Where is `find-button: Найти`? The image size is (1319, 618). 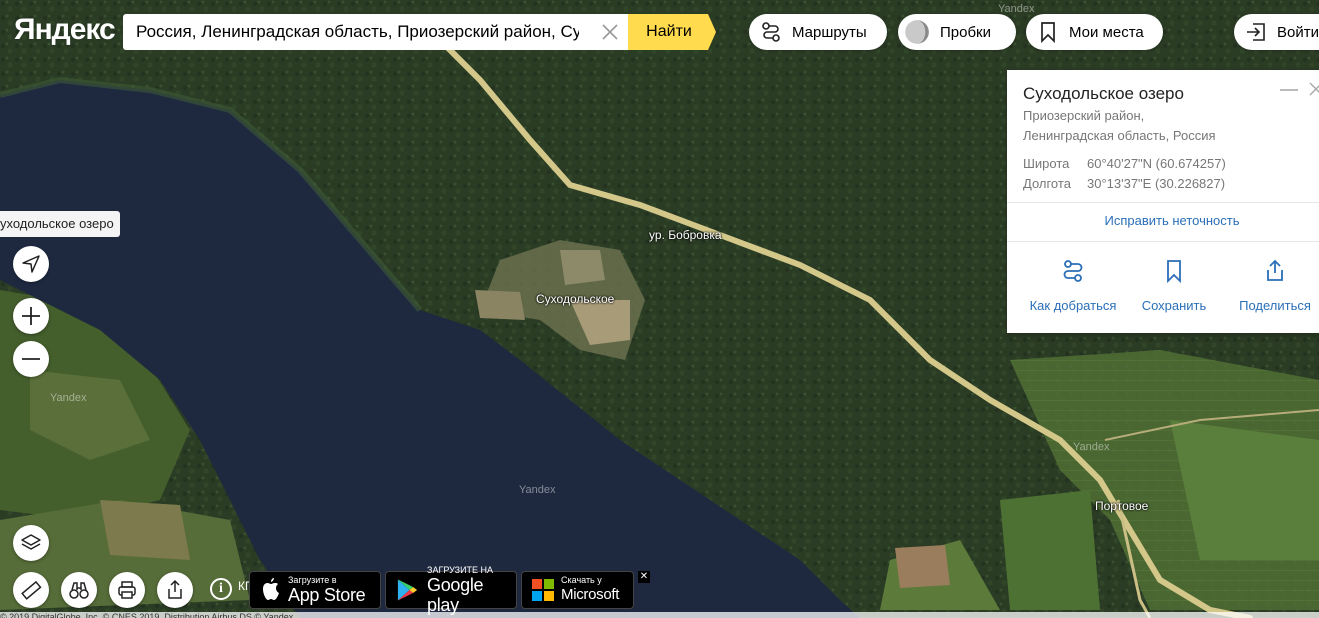 find-button: Найти is located at coordinates (672, 32).